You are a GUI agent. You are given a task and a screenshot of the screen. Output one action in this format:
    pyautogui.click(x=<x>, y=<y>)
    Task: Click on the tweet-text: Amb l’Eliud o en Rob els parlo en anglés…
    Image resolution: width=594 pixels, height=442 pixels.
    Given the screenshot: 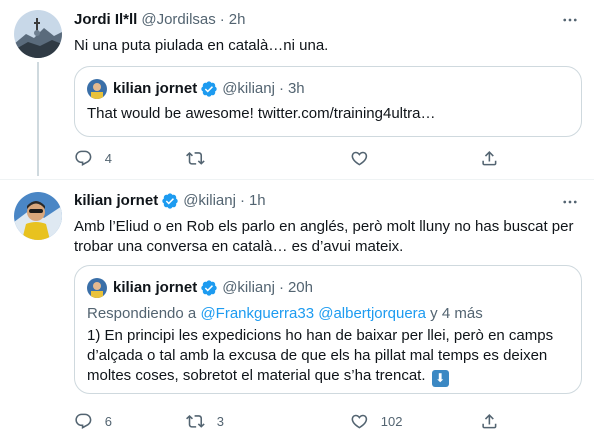 What is the action you would take?
    pyautogui.click(x=324, y=236)
    